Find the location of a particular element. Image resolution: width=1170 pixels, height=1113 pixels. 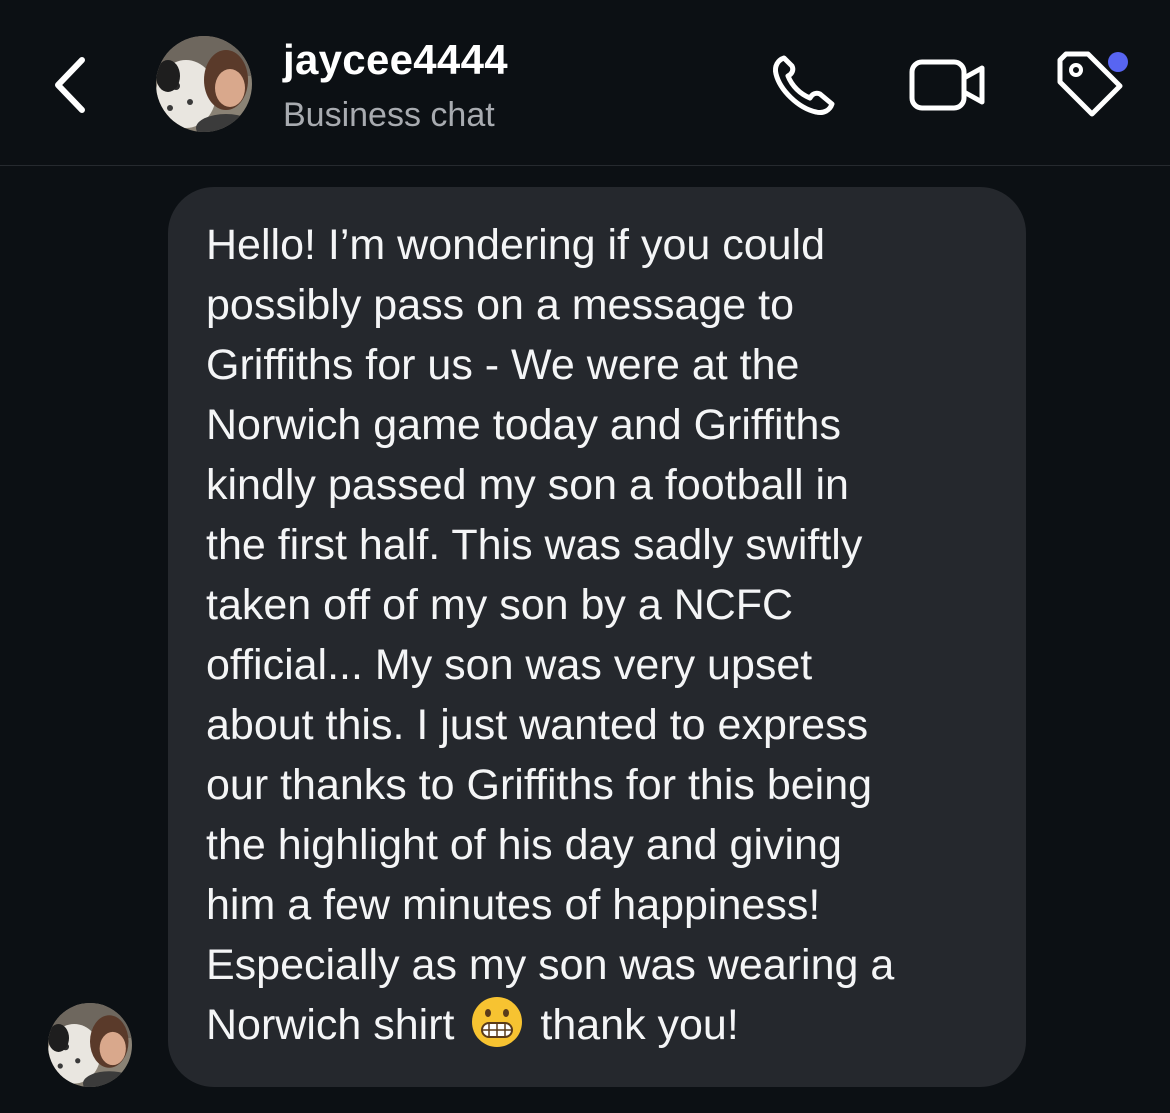

chat-header: jaycee4444 Business chat is located at coordinates (585, 83).